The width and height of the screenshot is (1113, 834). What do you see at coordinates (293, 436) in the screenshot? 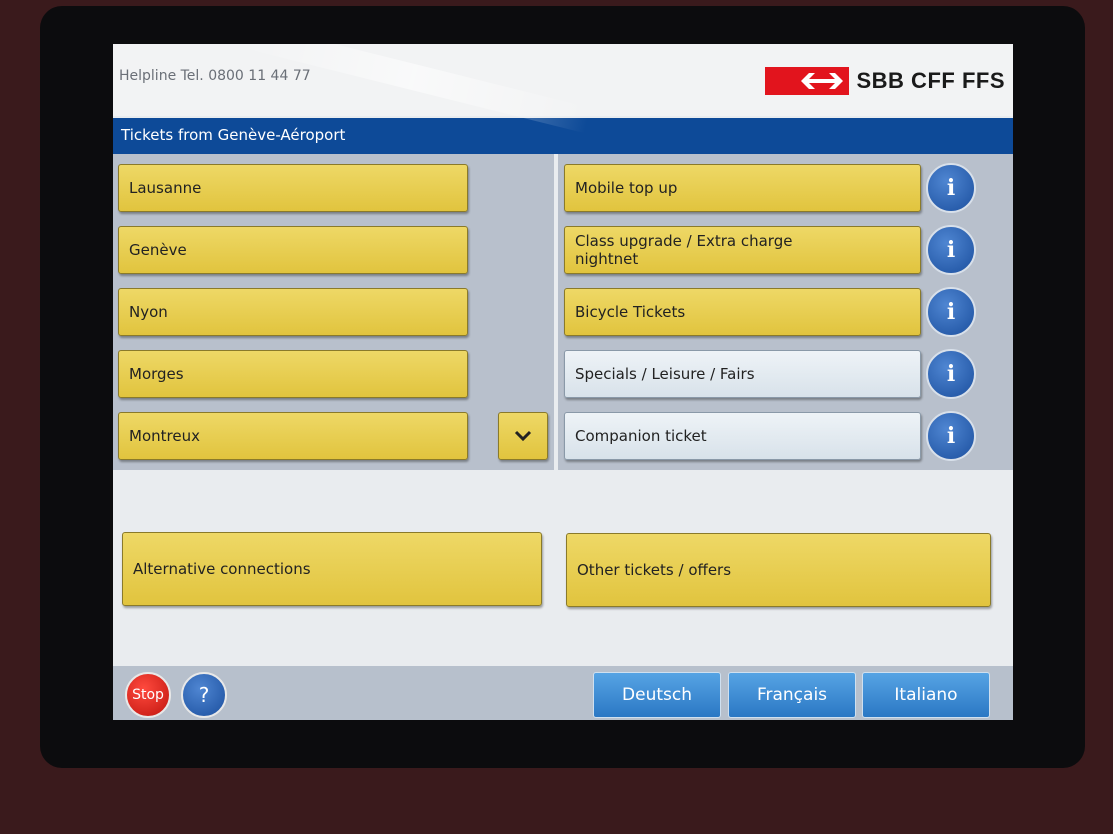
I see `destination-button-montreux: Montreux` at bounding box center [293, 436].